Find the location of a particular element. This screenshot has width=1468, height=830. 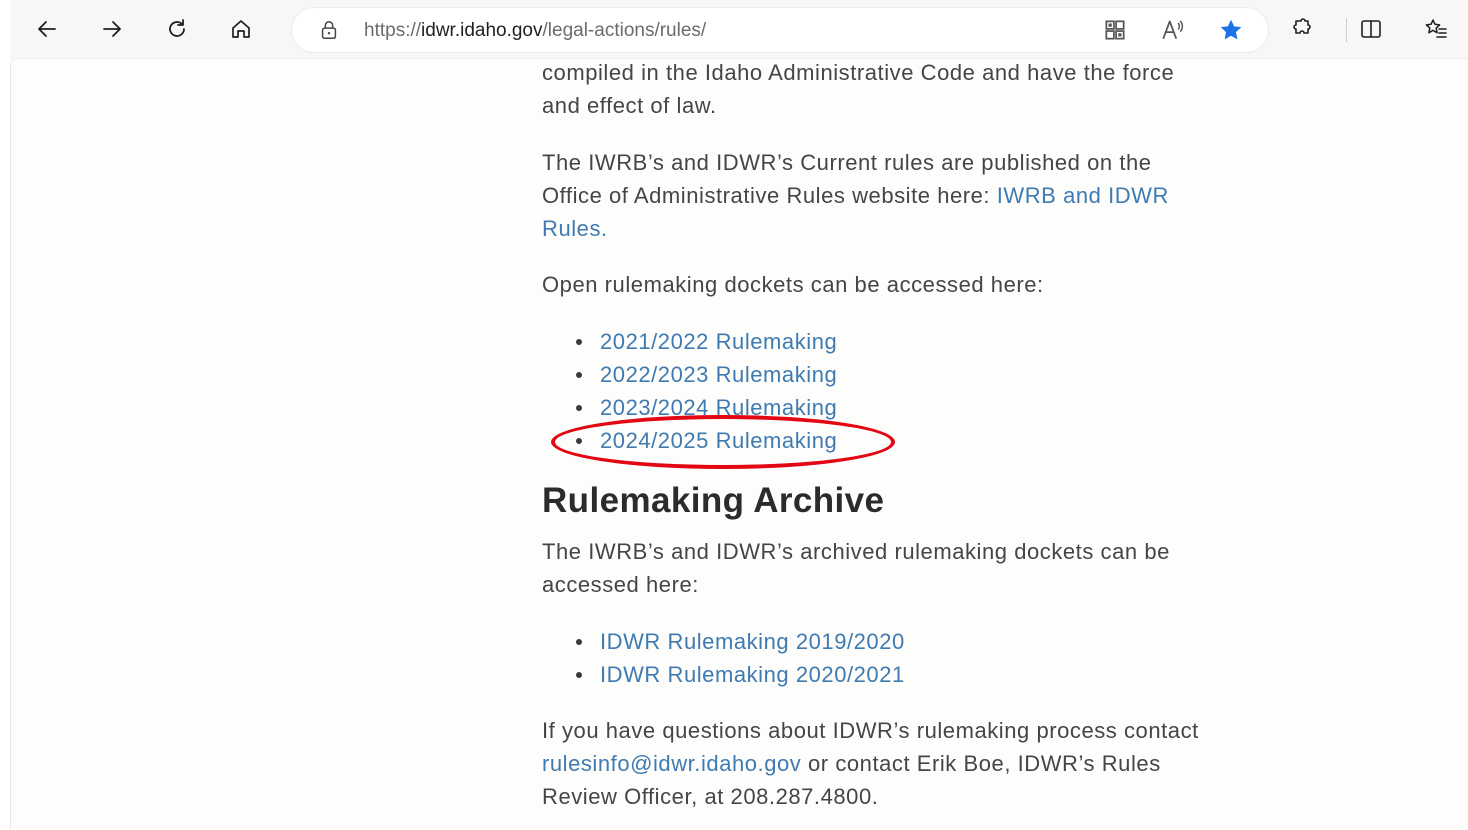

rulemaking-2021-2022-link: 2021/2022 Rulemaking is located at coordinates (718, 341).